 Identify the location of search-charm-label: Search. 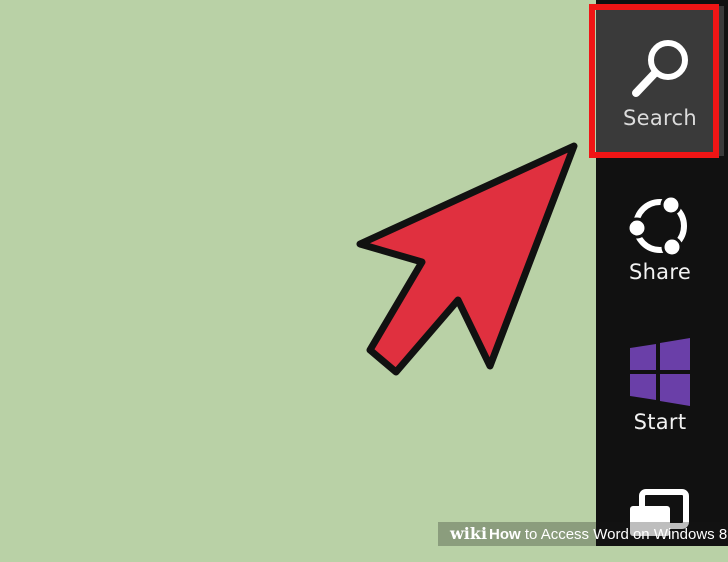
(660, 118).